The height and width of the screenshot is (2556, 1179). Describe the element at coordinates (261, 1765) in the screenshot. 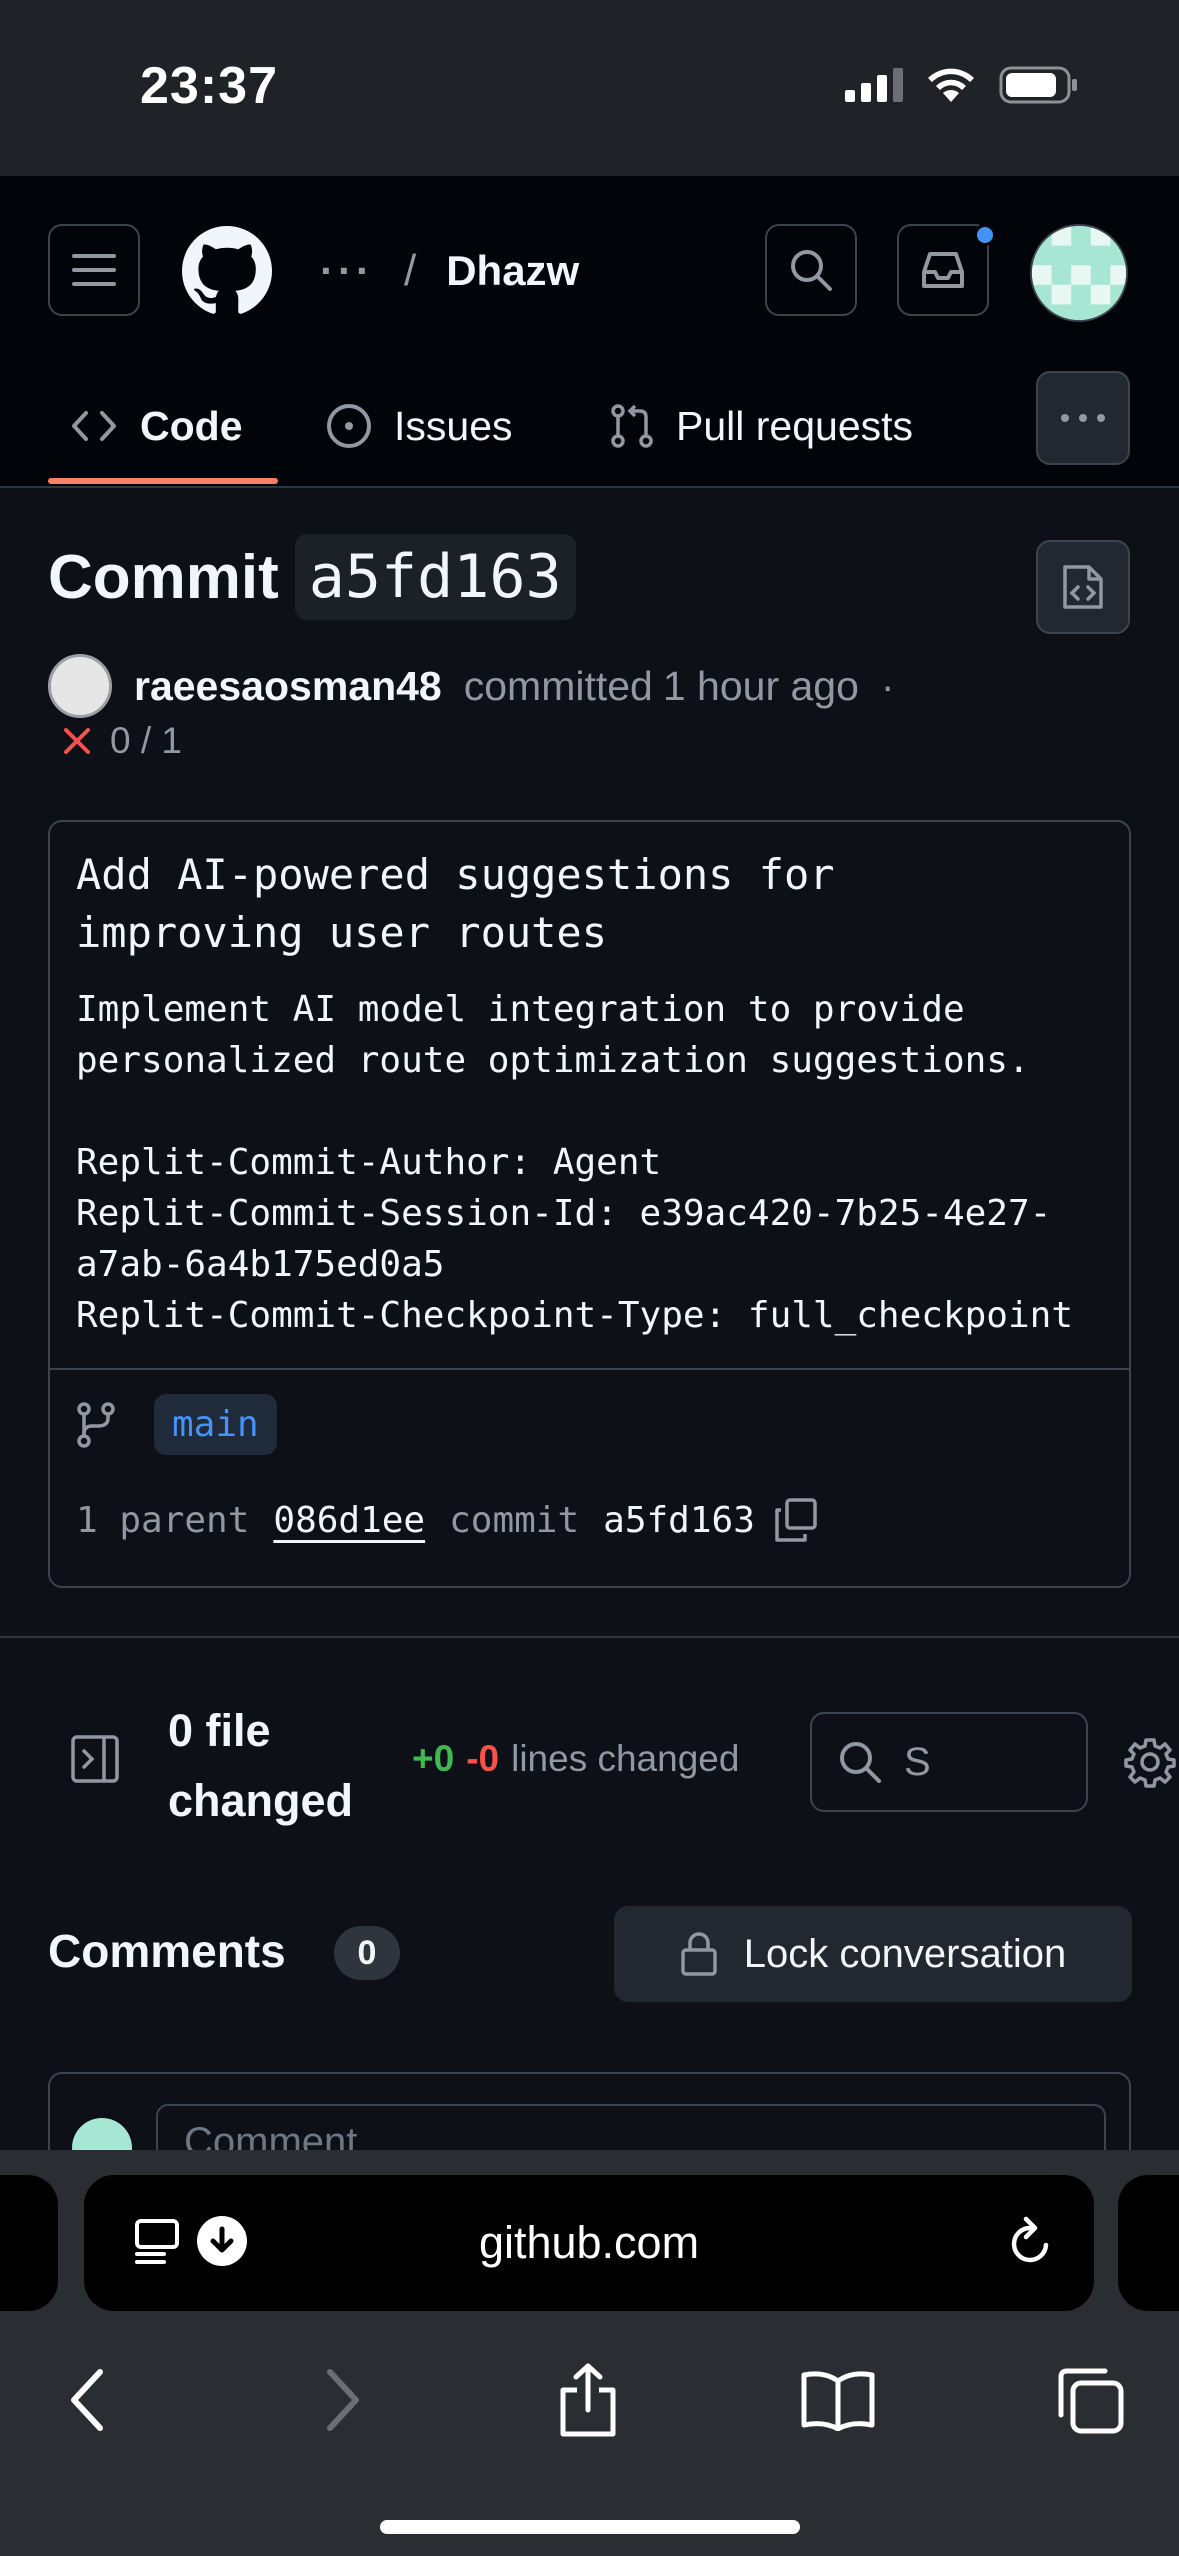

I see `files-changed-count: 0 file changed` at that location.